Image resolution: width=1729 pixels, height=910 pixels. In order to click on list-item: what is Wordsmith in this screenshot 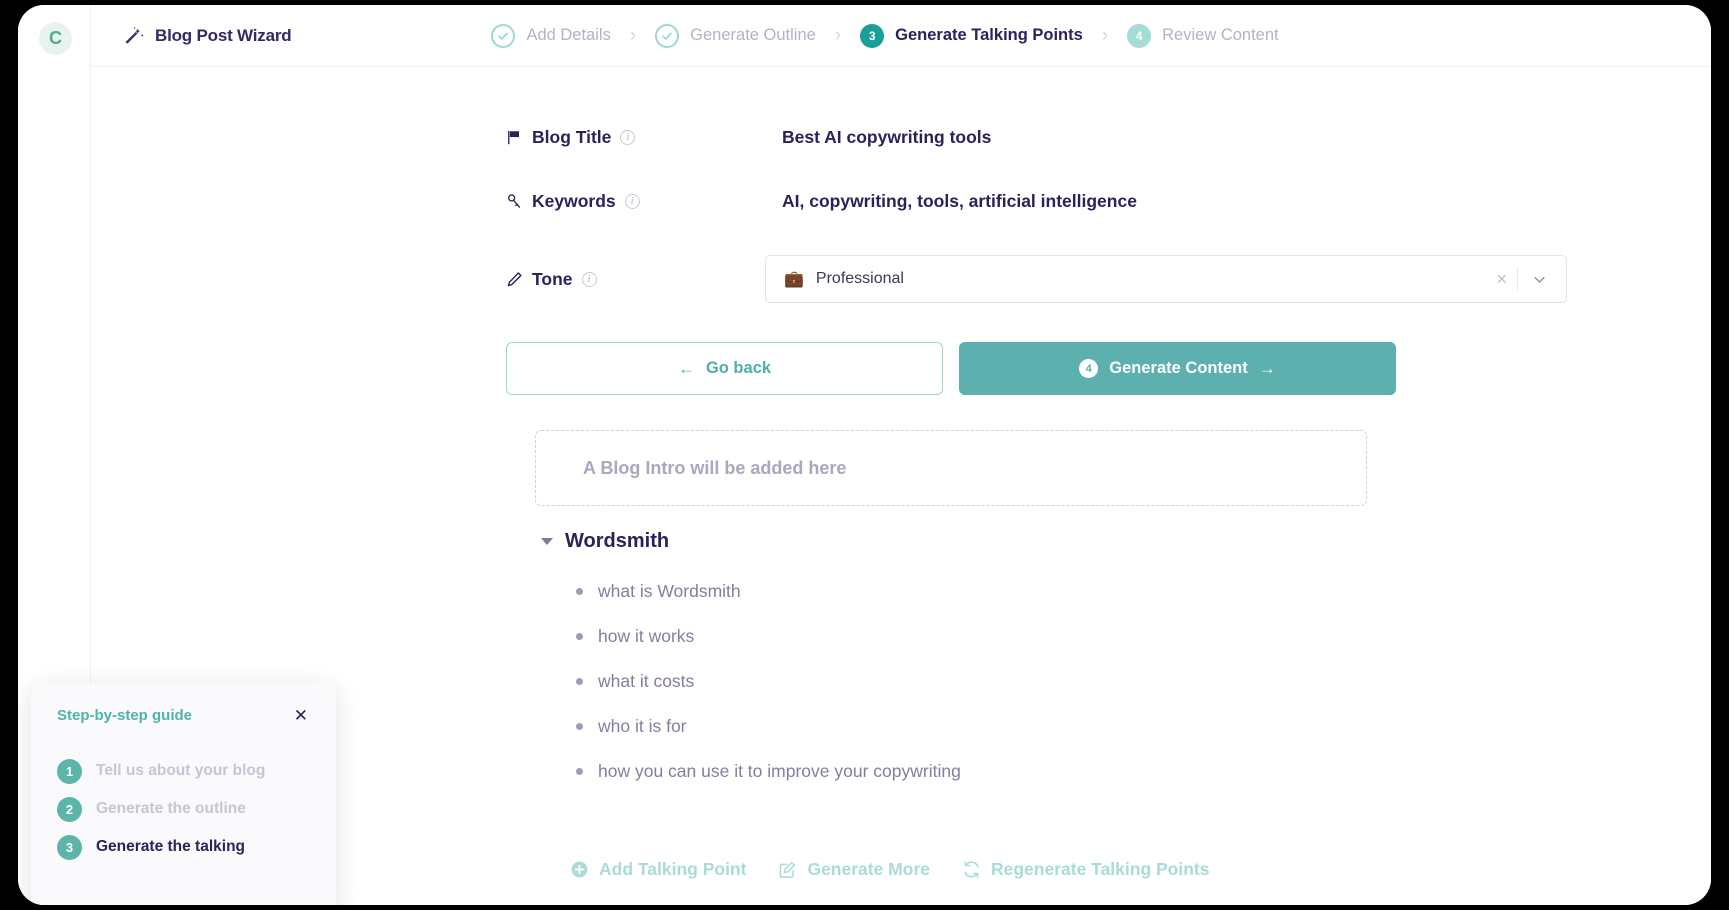, I will do `click(985, 591)`.